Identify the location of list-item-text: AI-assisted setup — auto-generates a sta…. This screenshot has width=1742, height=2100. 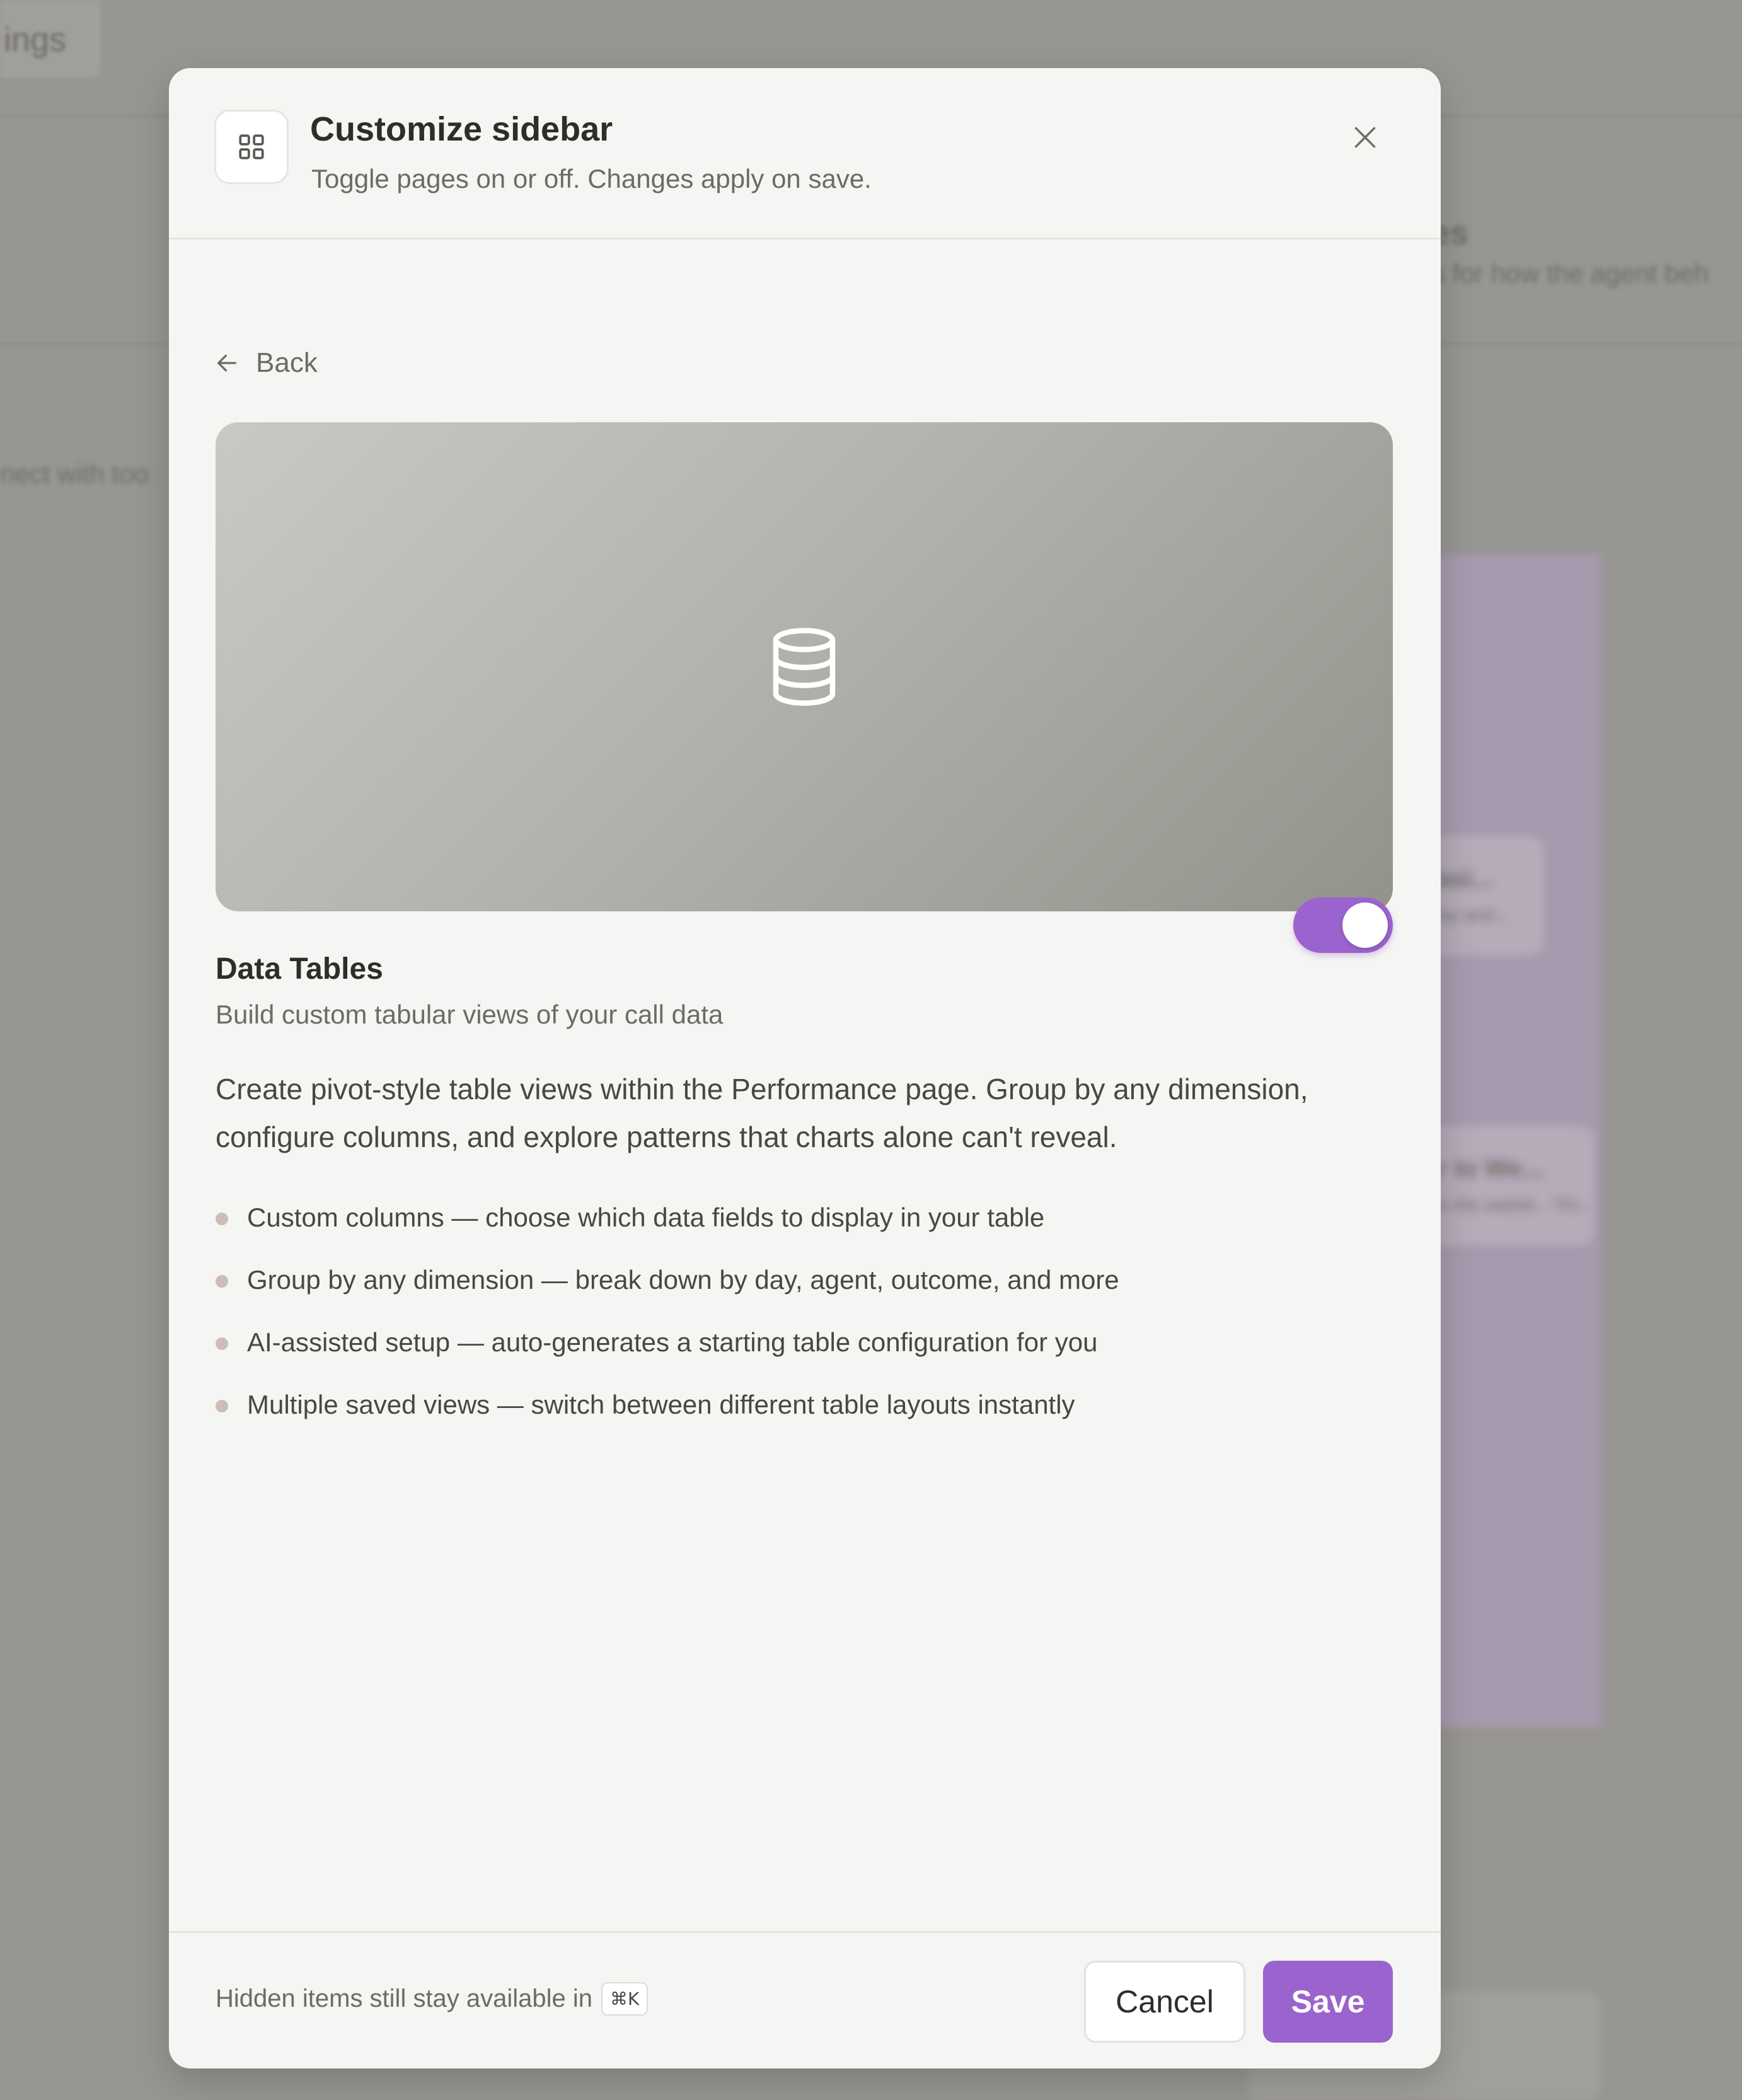
(673, 1342).